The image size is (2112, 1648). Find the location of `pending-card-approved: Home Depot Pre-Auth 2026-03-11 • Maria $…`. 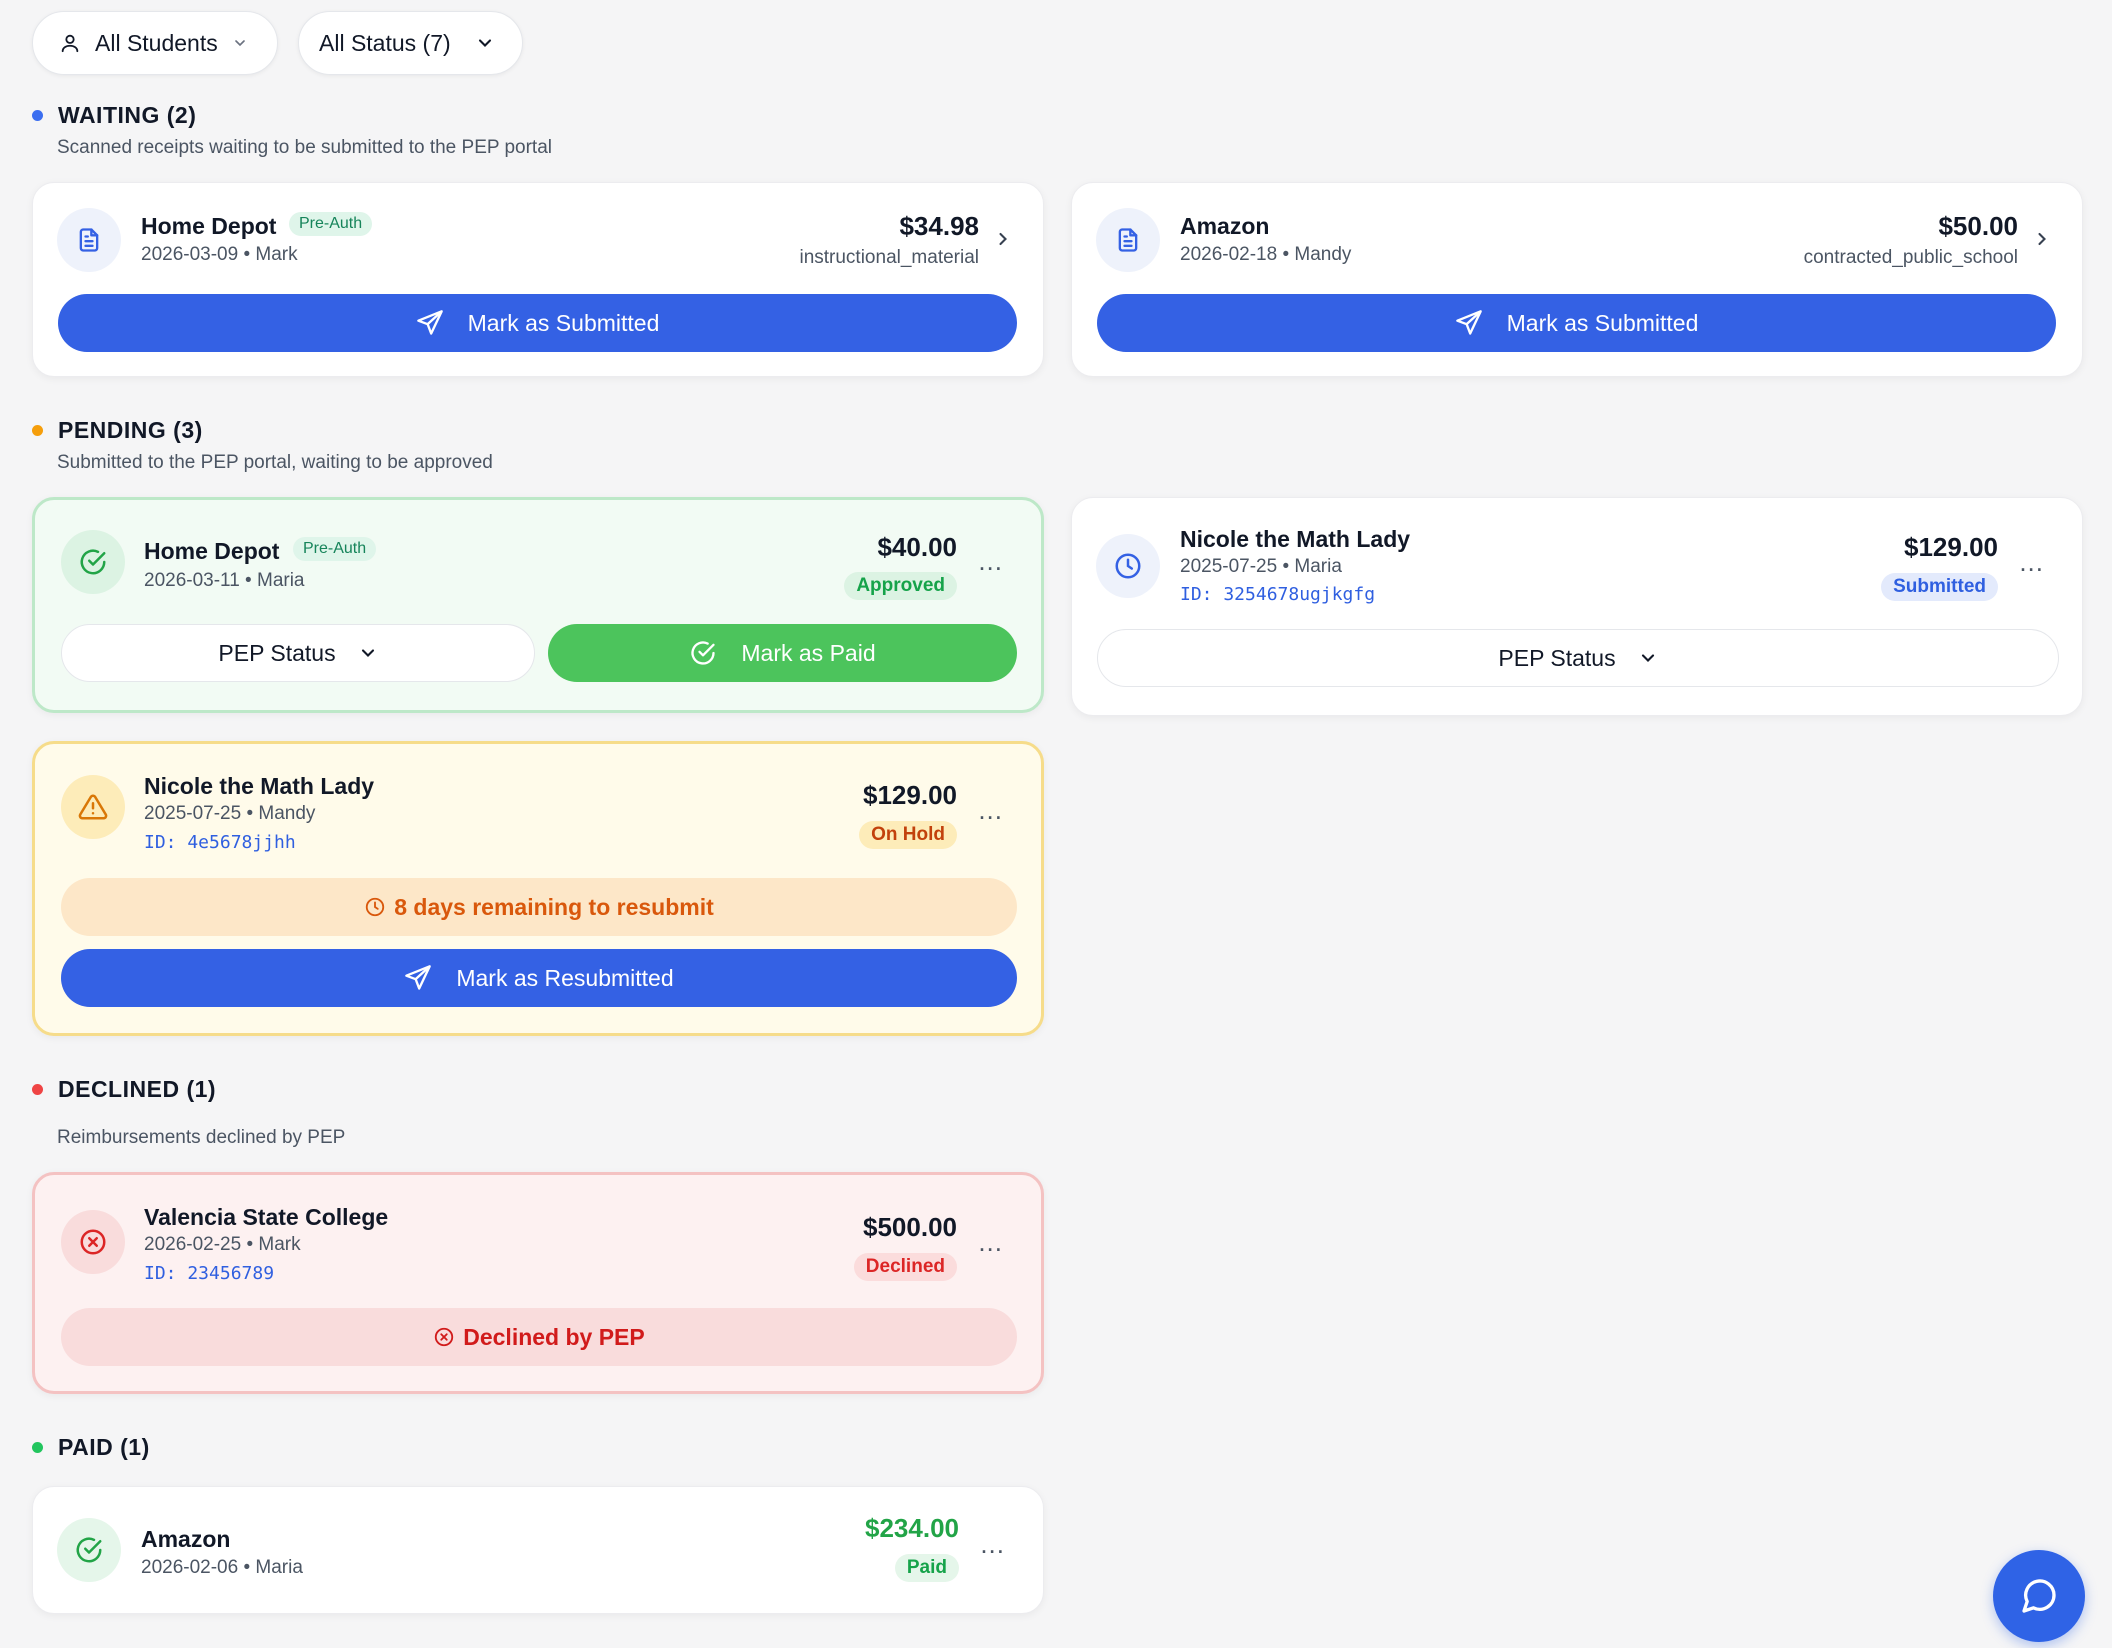

pending-card-approved: Home Depot Pre-Auth 2026-03-11 • Maria $… is located at coordinates (538, 605).